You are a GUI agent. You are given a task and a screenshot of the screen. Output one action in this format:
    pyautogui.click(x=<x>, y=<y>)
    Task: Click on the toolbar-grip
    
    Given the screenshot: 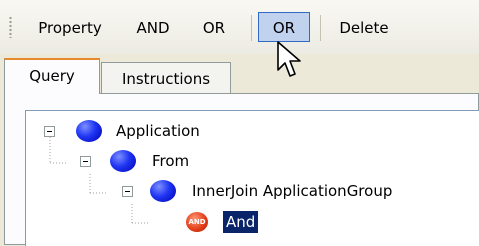 What is the action you would take?
    pyautogui.click(x=10, y=27)
    